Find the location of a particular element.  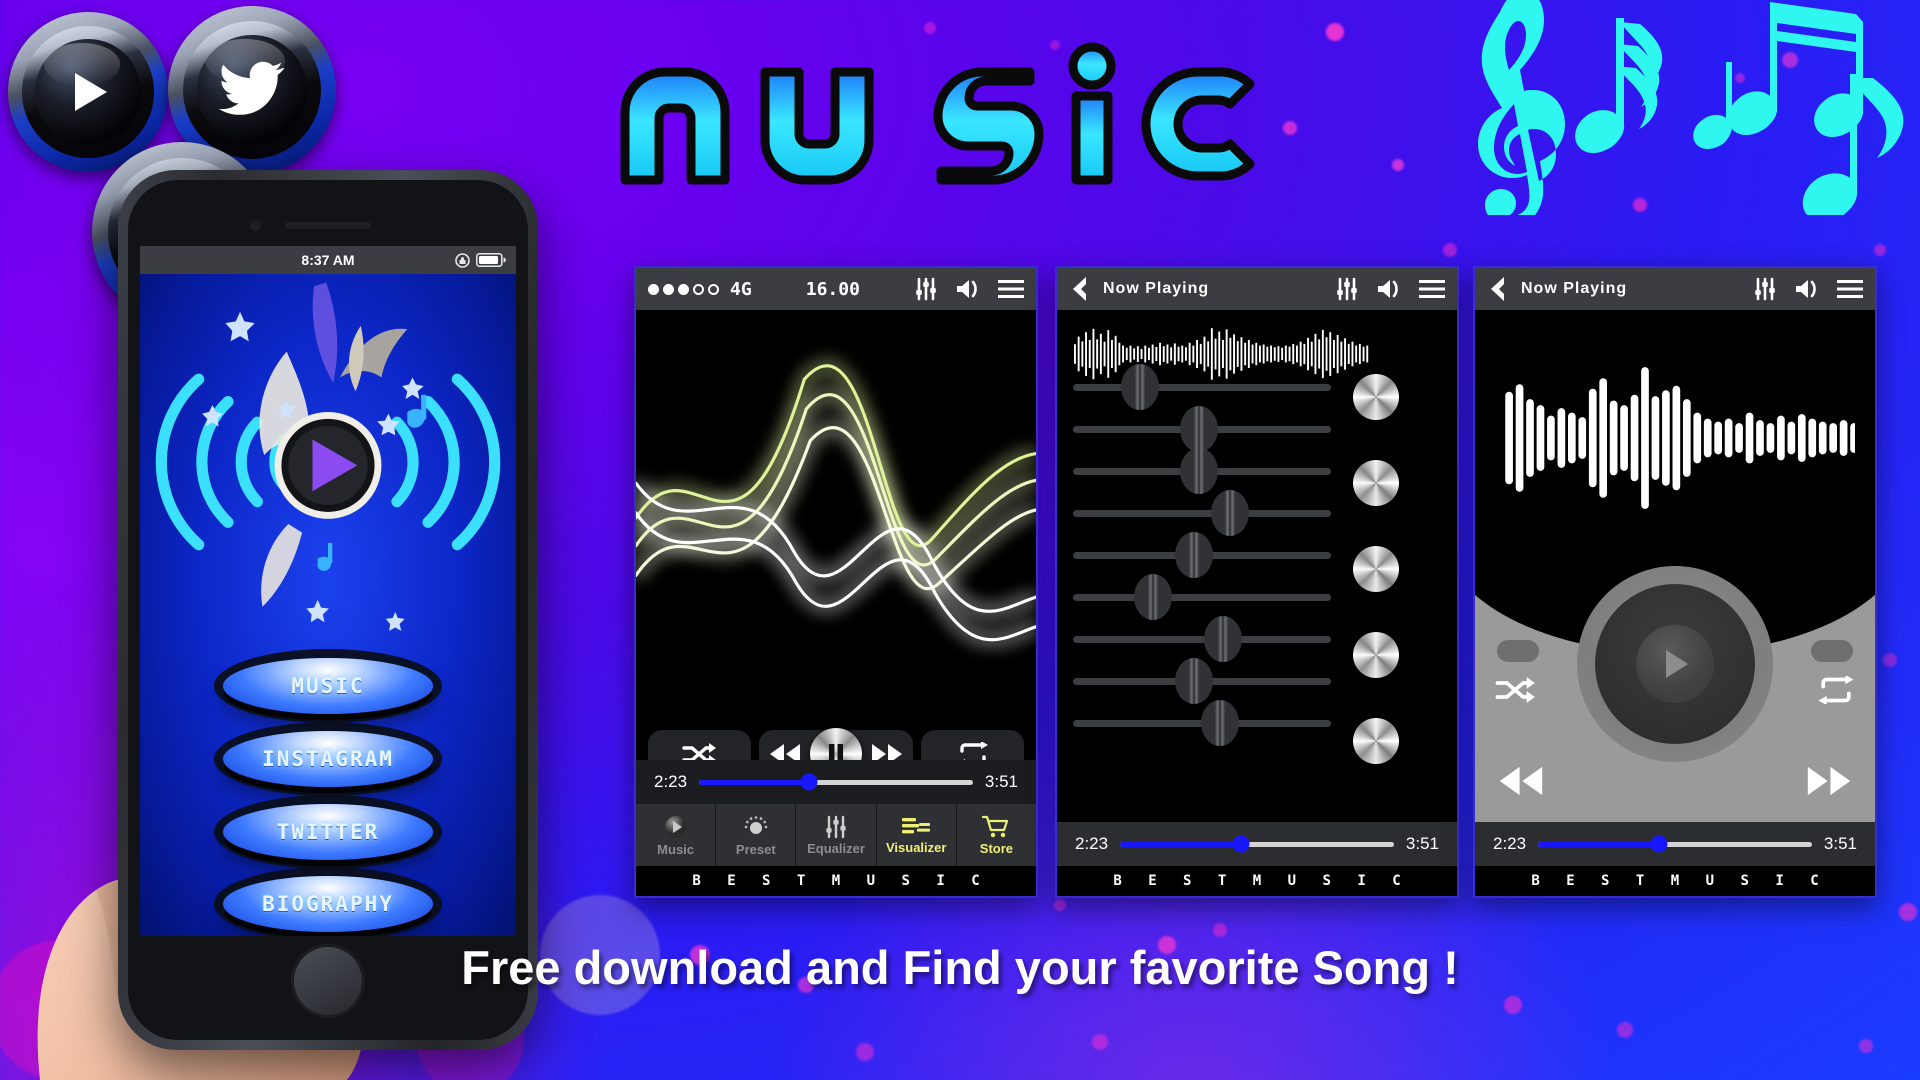

home-button-biography: BIOGRAPHY is located at coordinates (328, 904).